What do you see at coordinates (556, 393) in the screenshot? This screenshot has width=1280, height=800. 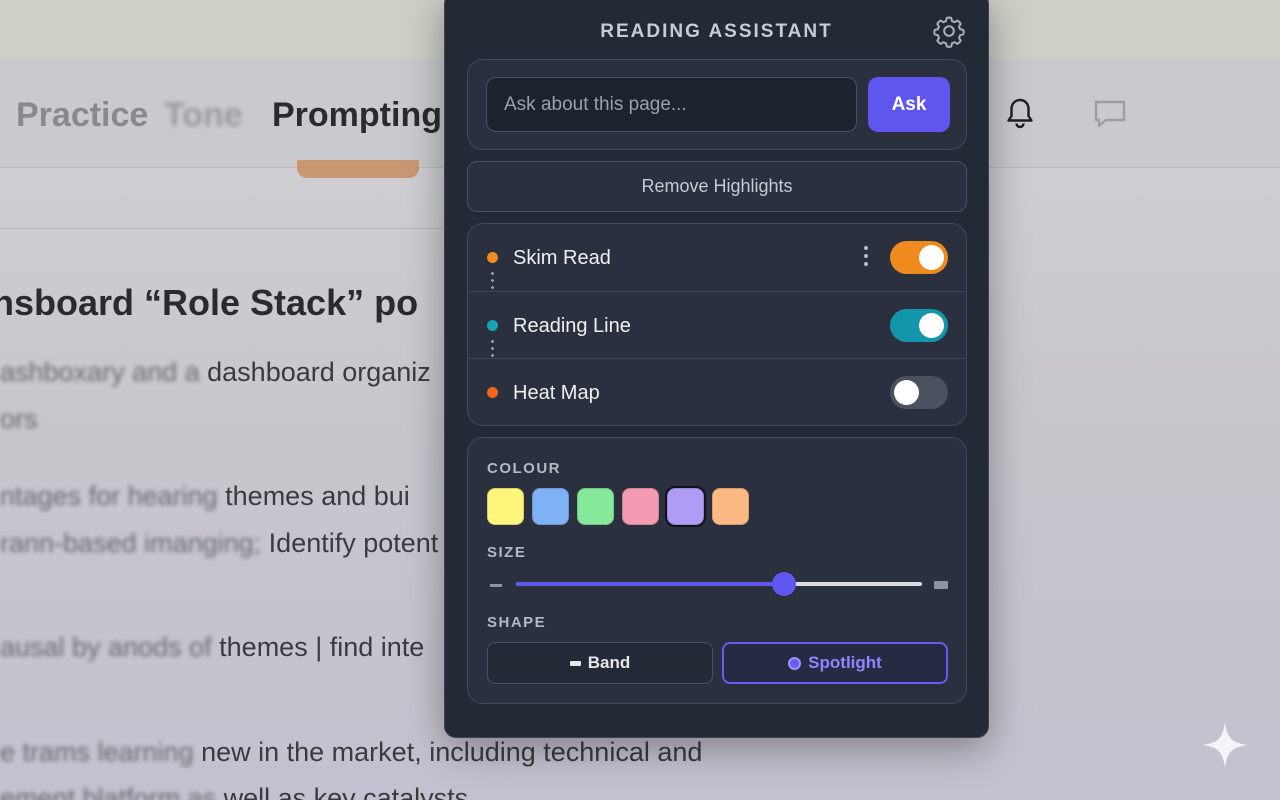 I see `mode-label: Heat Map` at bounding box center [556, 393].